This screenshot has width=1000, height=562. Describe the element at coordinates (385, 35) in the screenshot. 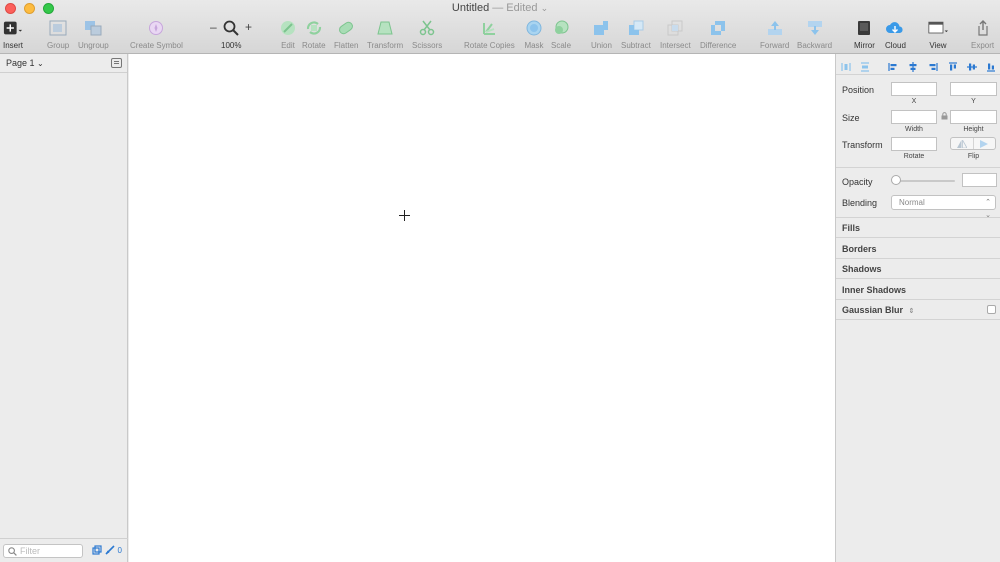

I see `transform-button: Transform` at that location.